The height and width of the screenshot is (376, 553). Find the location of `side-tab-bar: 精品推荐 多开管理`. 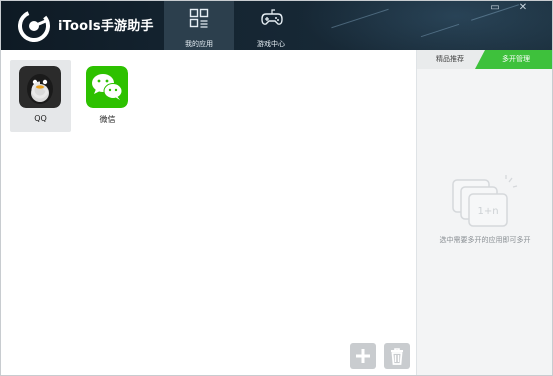

side-tab-bar: 精品推荐 多开管理 is located at coordinates (485, 59).